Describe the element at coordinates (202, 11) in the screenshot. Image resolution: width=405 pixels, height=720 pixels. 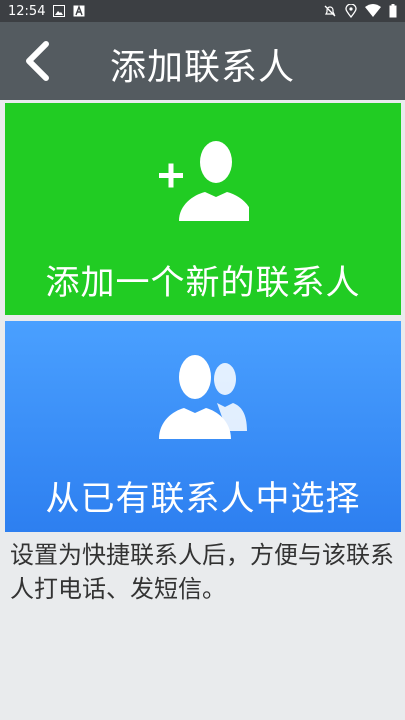
I see `status-bar: 12:54` at that location.